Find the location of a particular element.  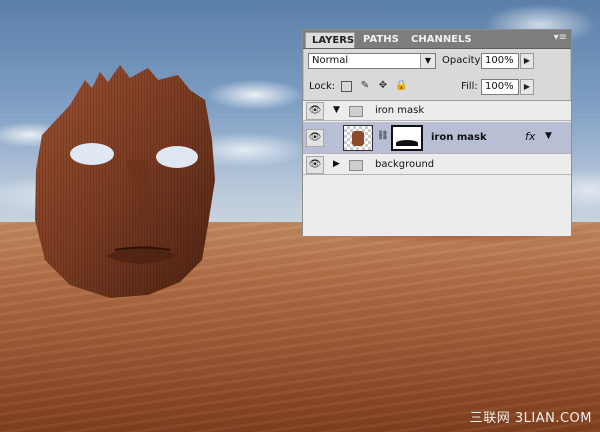

panel-menu-icon: ▾≡ is located at coordinates (560, 37).